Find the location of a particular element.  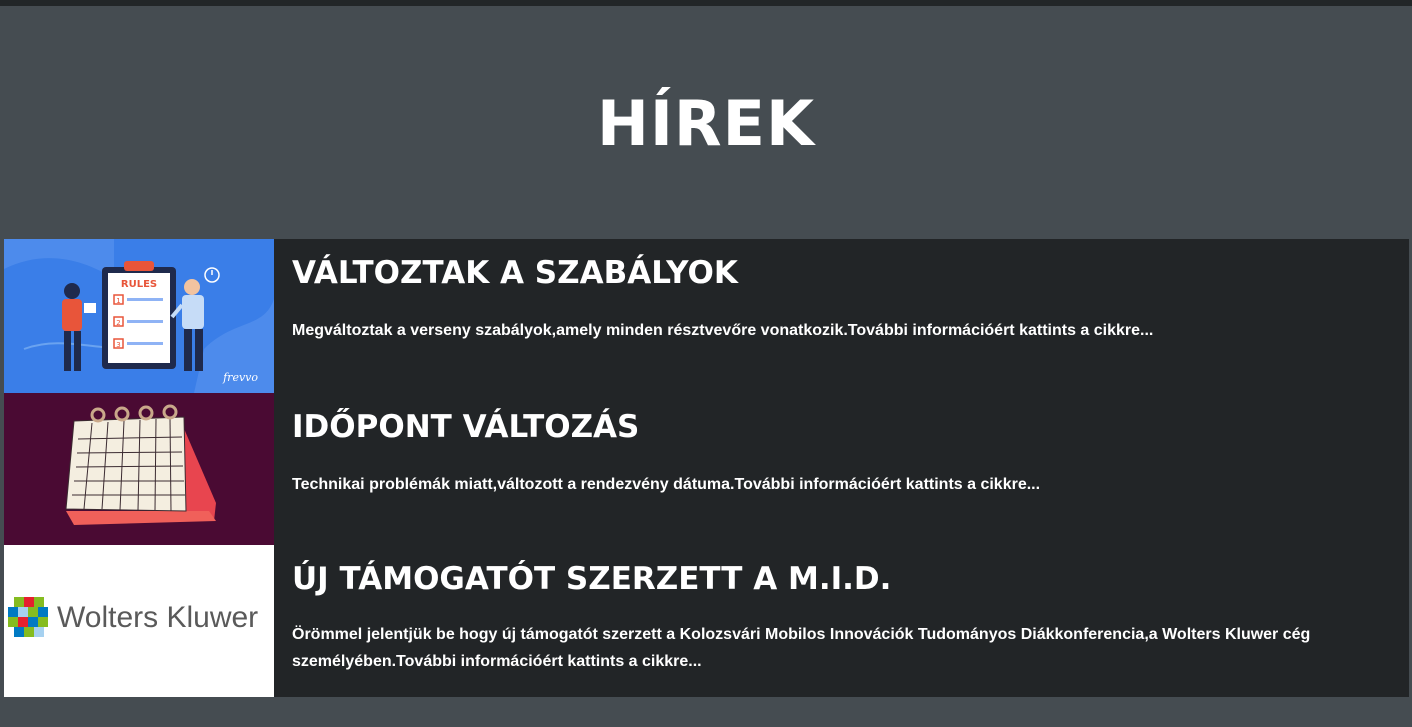

wolters-kluwer-logo: Wolters Kluwer is located at coordinates (139, 621).